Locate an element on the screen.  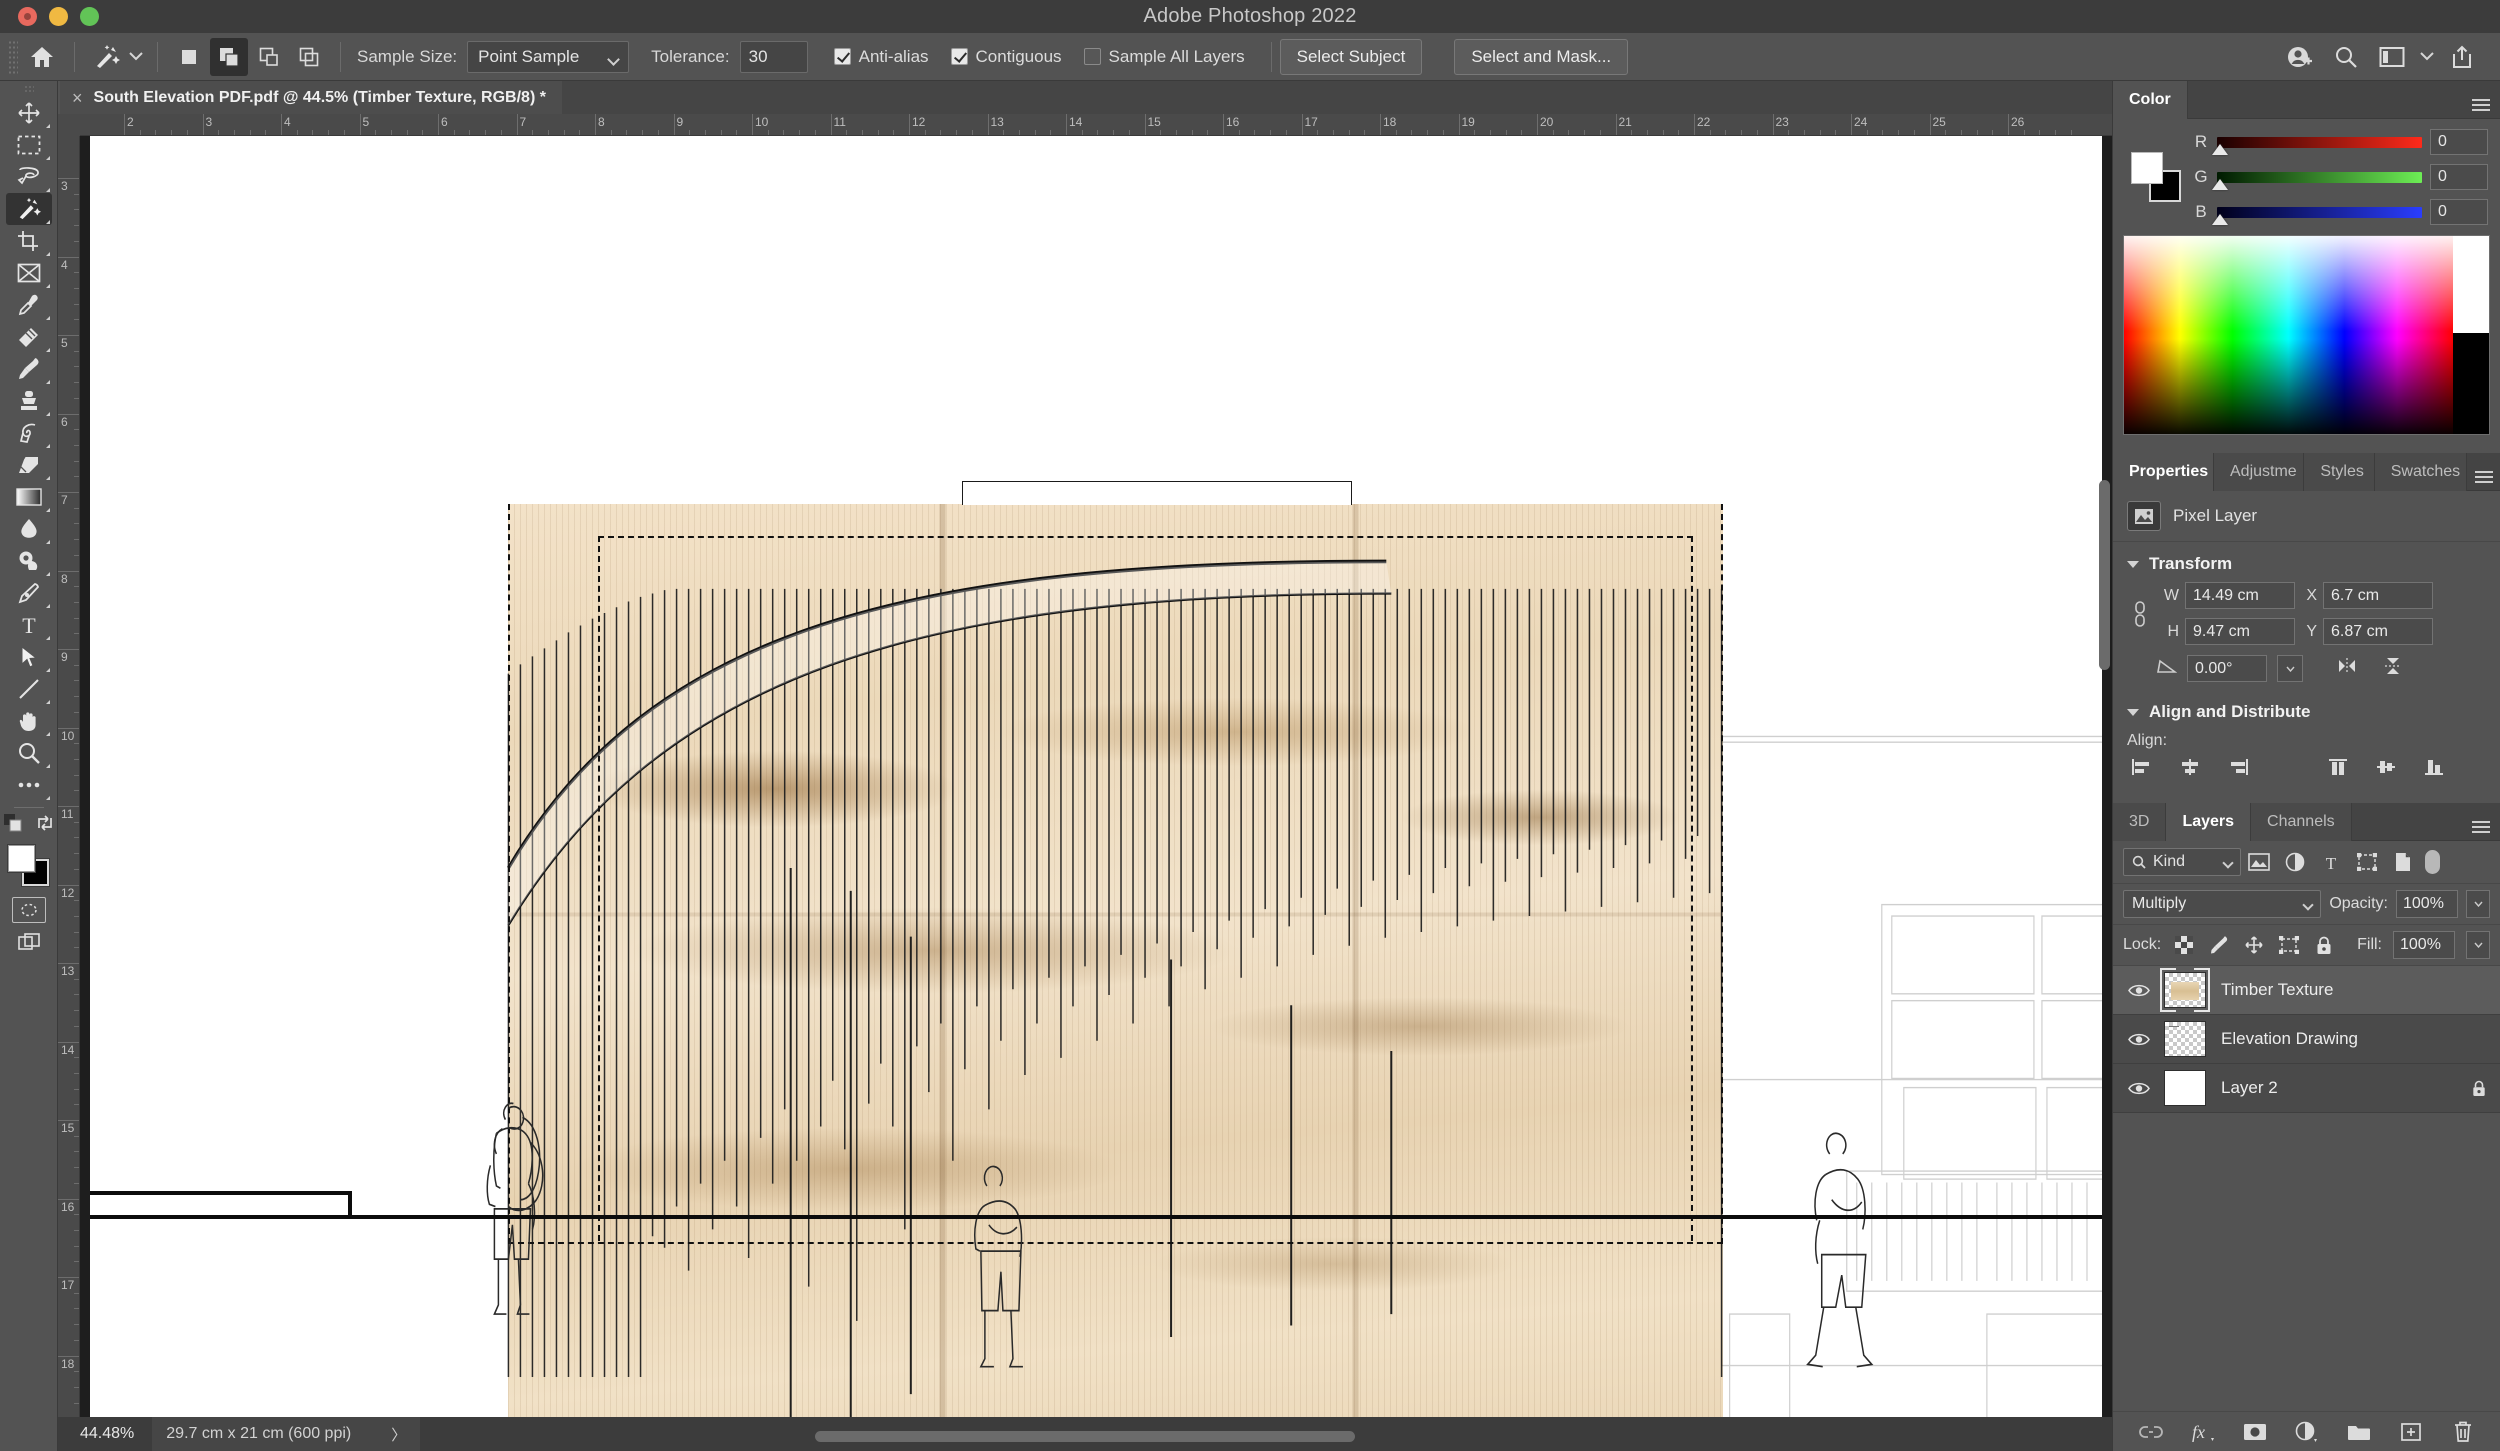
smart-object-filter-icon is located at coordinates (2403, 862).